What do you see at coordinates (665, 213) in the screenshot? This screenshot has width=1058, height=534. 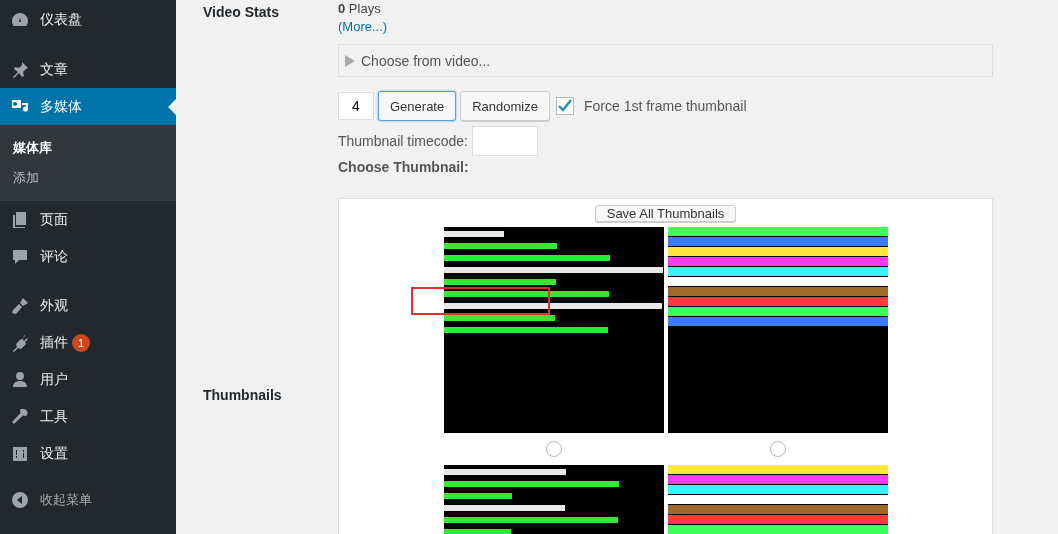 I see `save-all-thumbnails-button: Save All Thumbnails` at bounding box center [665, 213].